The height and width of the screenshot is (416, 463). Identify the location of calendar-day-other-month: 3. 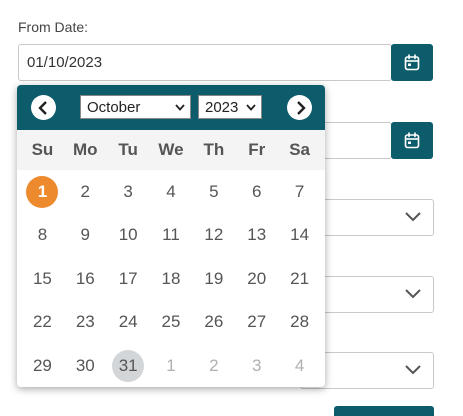
(256, 365).